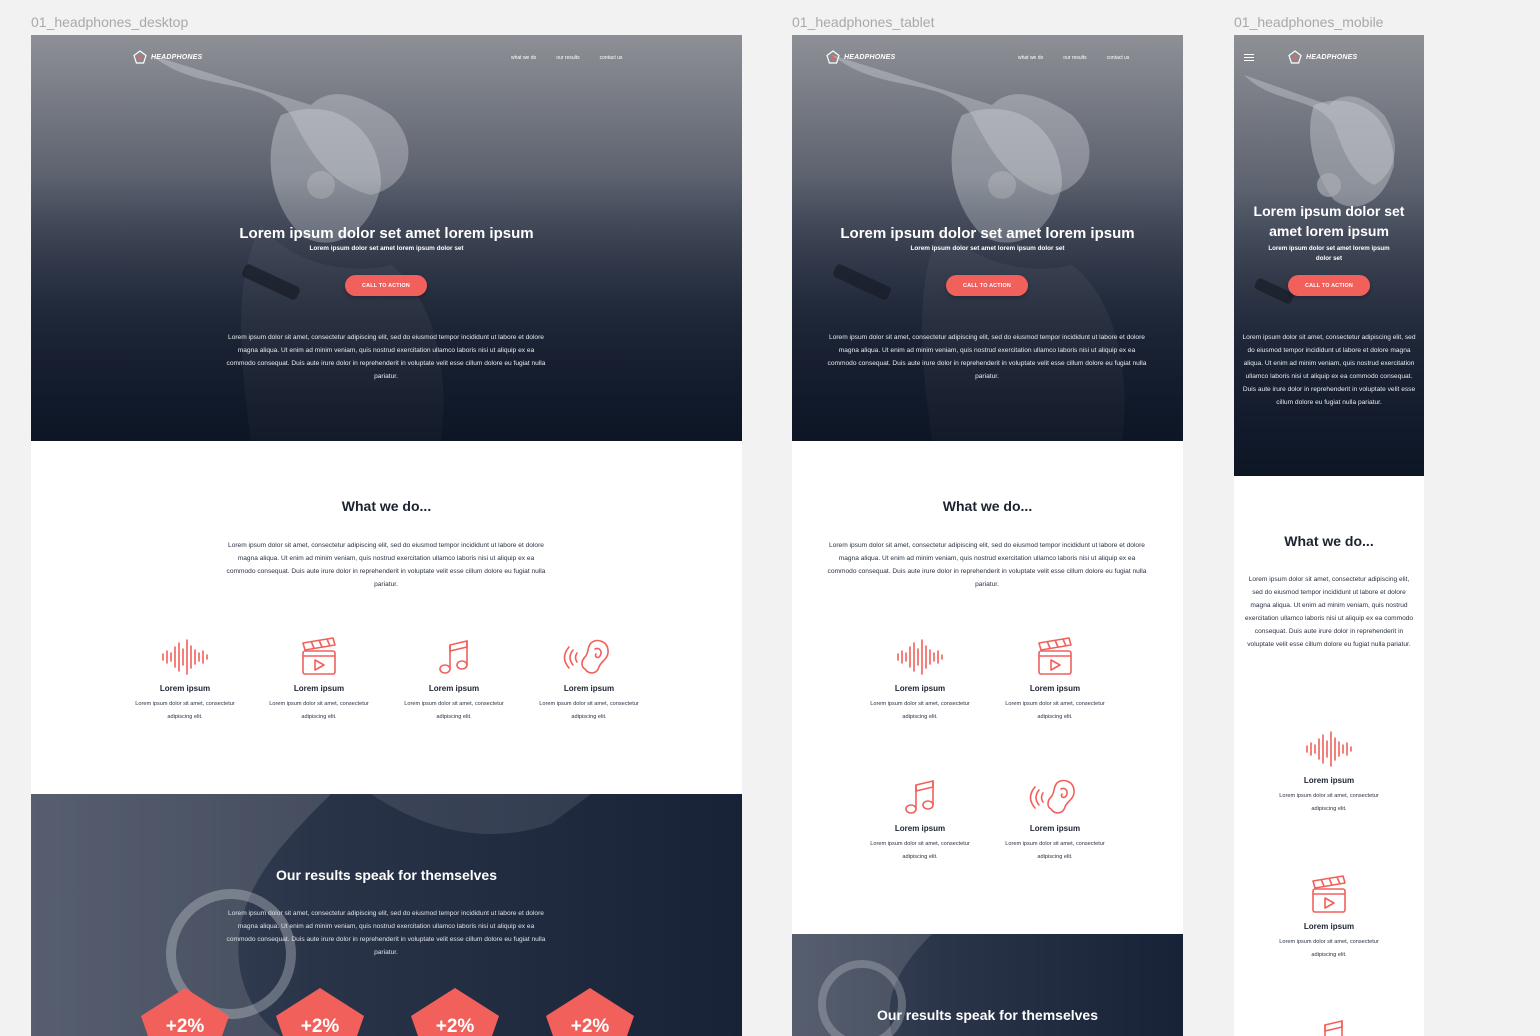 This screenshot has height=1036, width=1540. What do you see at coordinates (455, 1011) in the screenshot?
I see `stat-badge-3: +2%` at bounding box center [455, 1011].